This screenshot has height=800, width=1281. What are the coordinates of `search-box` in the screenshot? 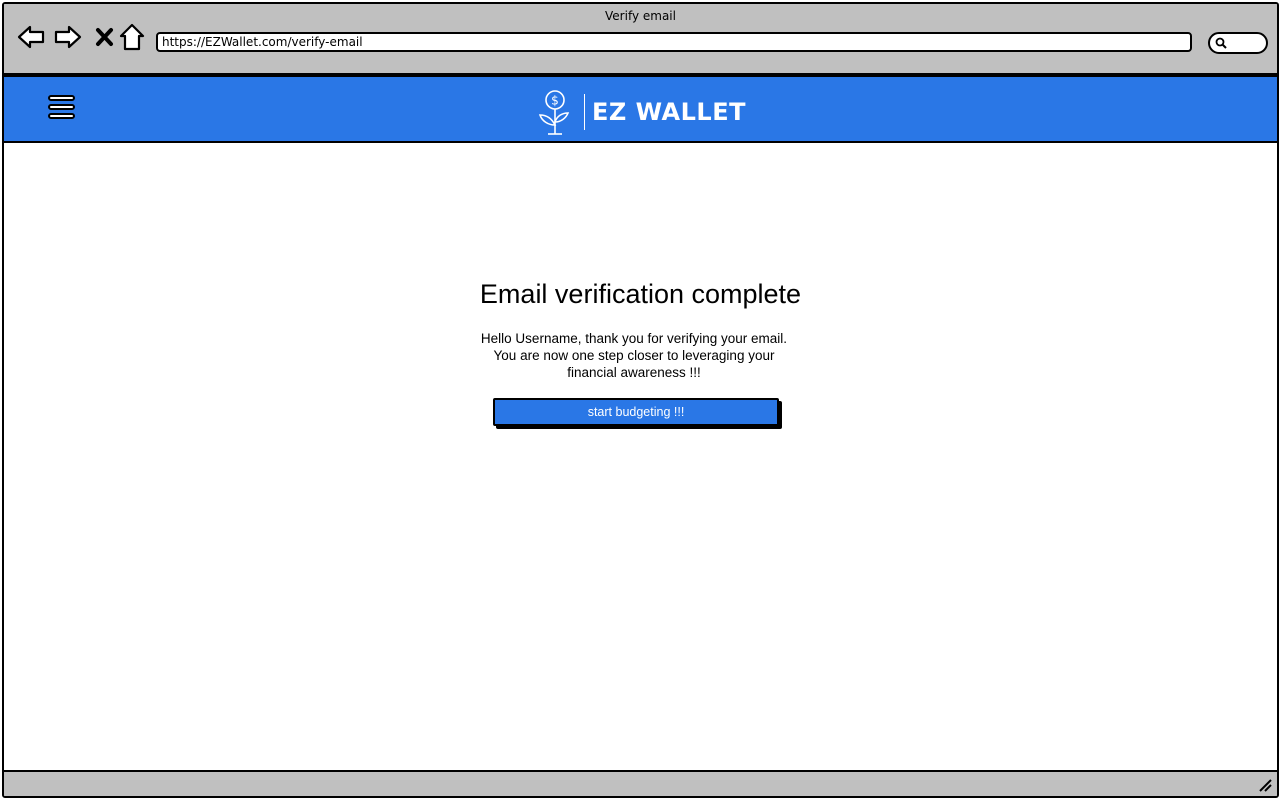 It's located at (1238, 43).